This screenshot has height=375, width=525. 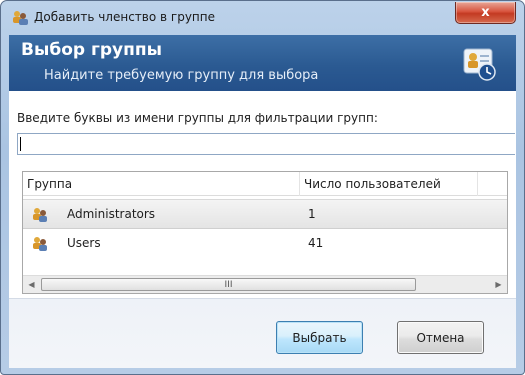 I want to click on filter-input, so click(x=266, y=144).